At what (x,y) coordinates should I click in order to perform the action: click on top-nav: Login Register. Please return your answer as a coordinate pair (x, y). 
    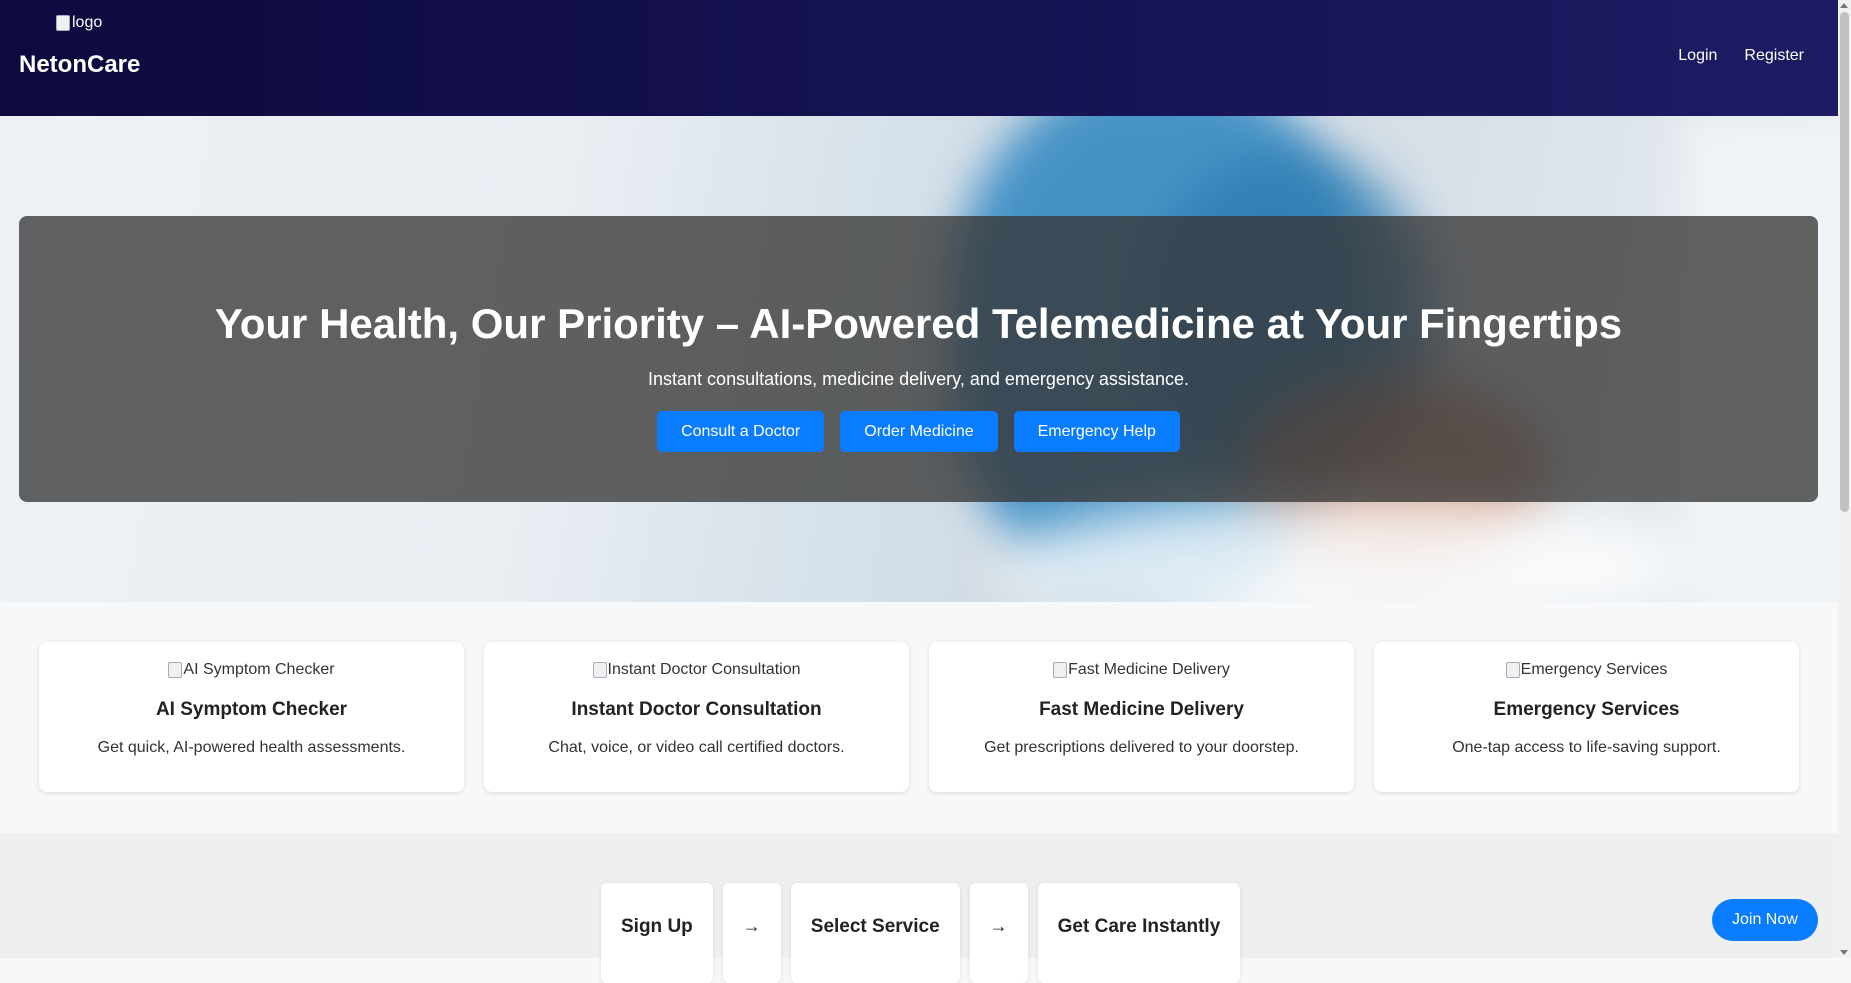
    Looking at the image, I should click on (1741, 56).